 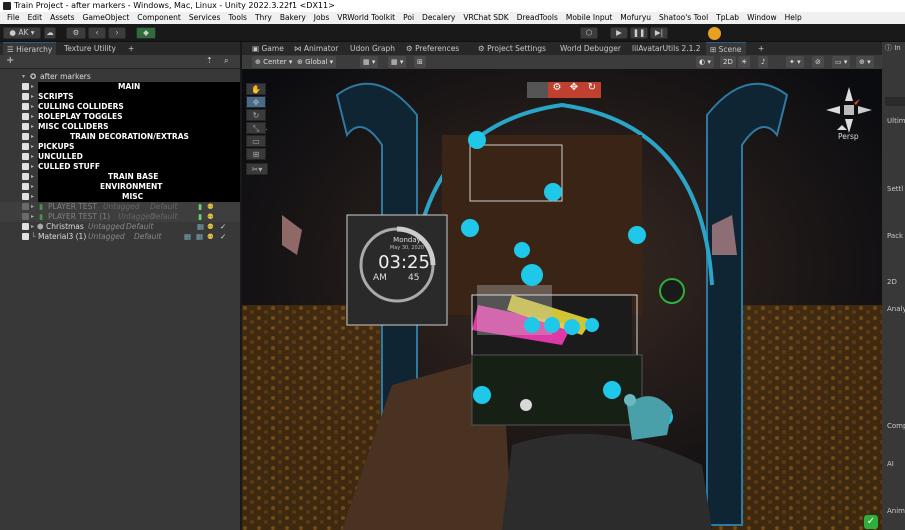 I want to click on tab-project-settings: ⚙ Project Settings, so click(x=512, y=48).